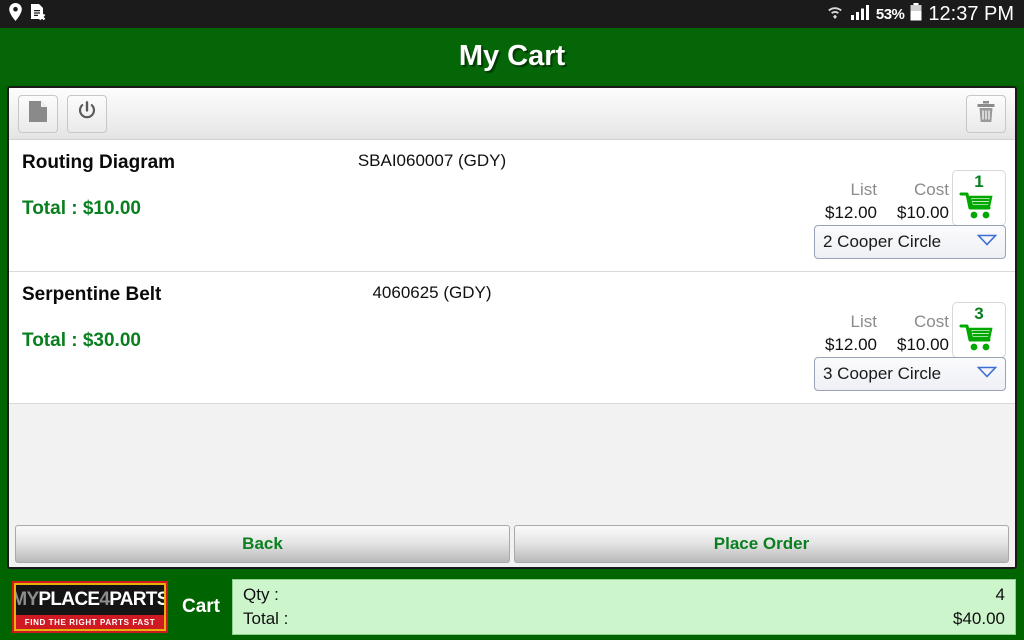  I want to click on location-pin-icon, so click(15, 14).